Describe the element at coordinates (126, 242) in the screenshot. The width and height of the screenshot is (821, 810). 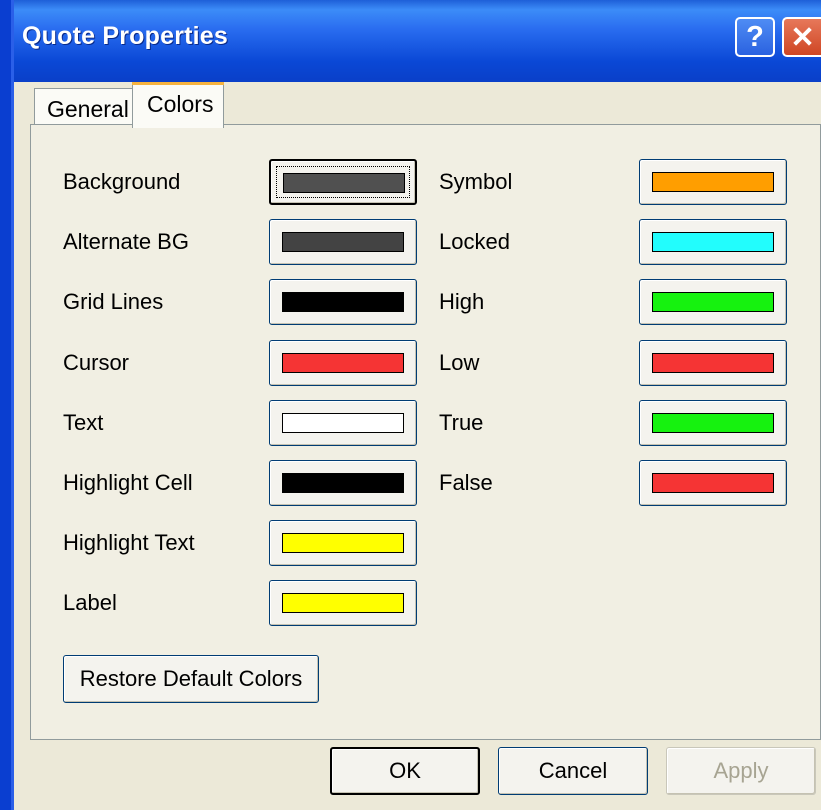
I see `color-label-alternate-bg: Alternate BG` at that location.